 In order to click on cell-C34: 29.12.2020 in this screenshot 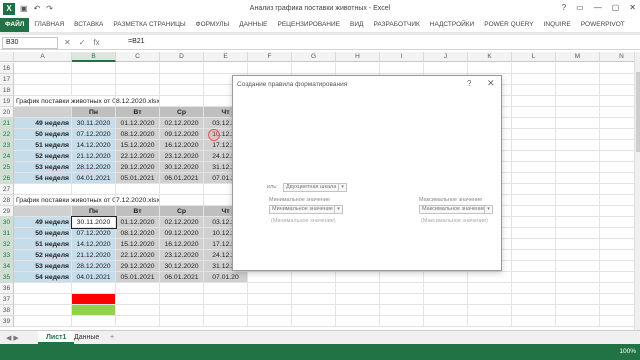, I will do `click(138, 266)`.